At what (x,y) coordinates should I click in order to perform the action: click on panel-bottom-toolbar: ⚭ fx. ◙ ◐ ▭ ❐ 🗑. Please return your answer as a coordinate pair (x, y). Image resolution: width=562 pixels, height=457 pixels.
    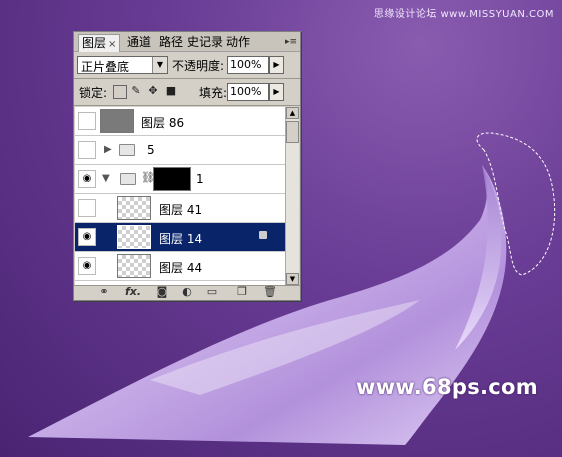
    Looking at the image, I should click on (187, 292).